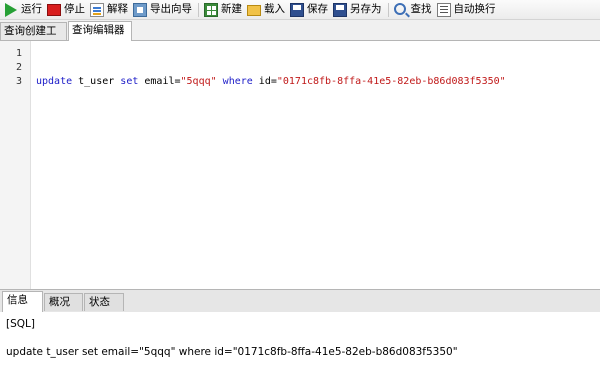 This screenshot has width=600, height=366. I want to click on run-button-label: 运行, so click(31, 9).